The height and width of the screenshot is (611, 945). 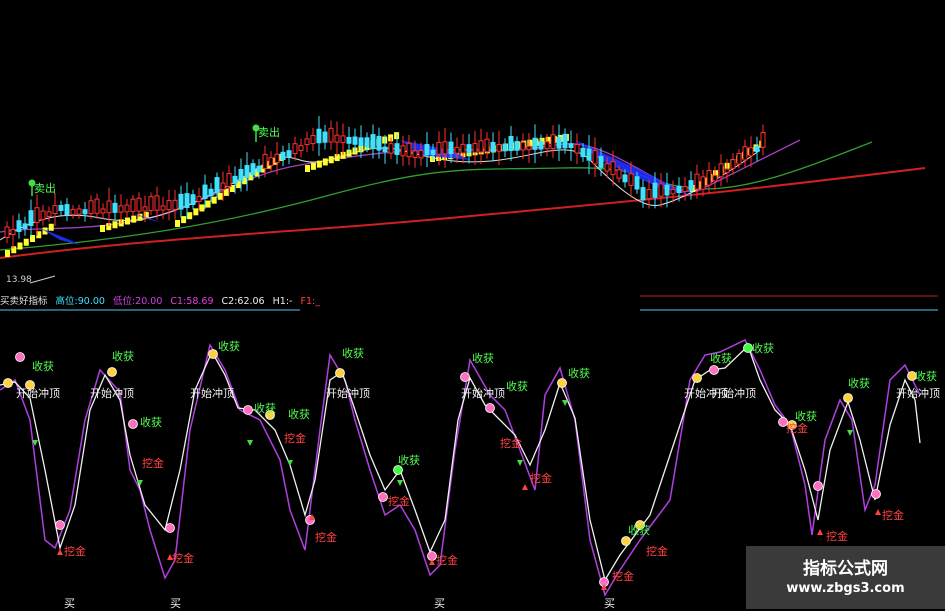 What do you see at coordinates (42, 279) in the screenshot?
I see `low-price-arrow` at bounding box center [42, 279].